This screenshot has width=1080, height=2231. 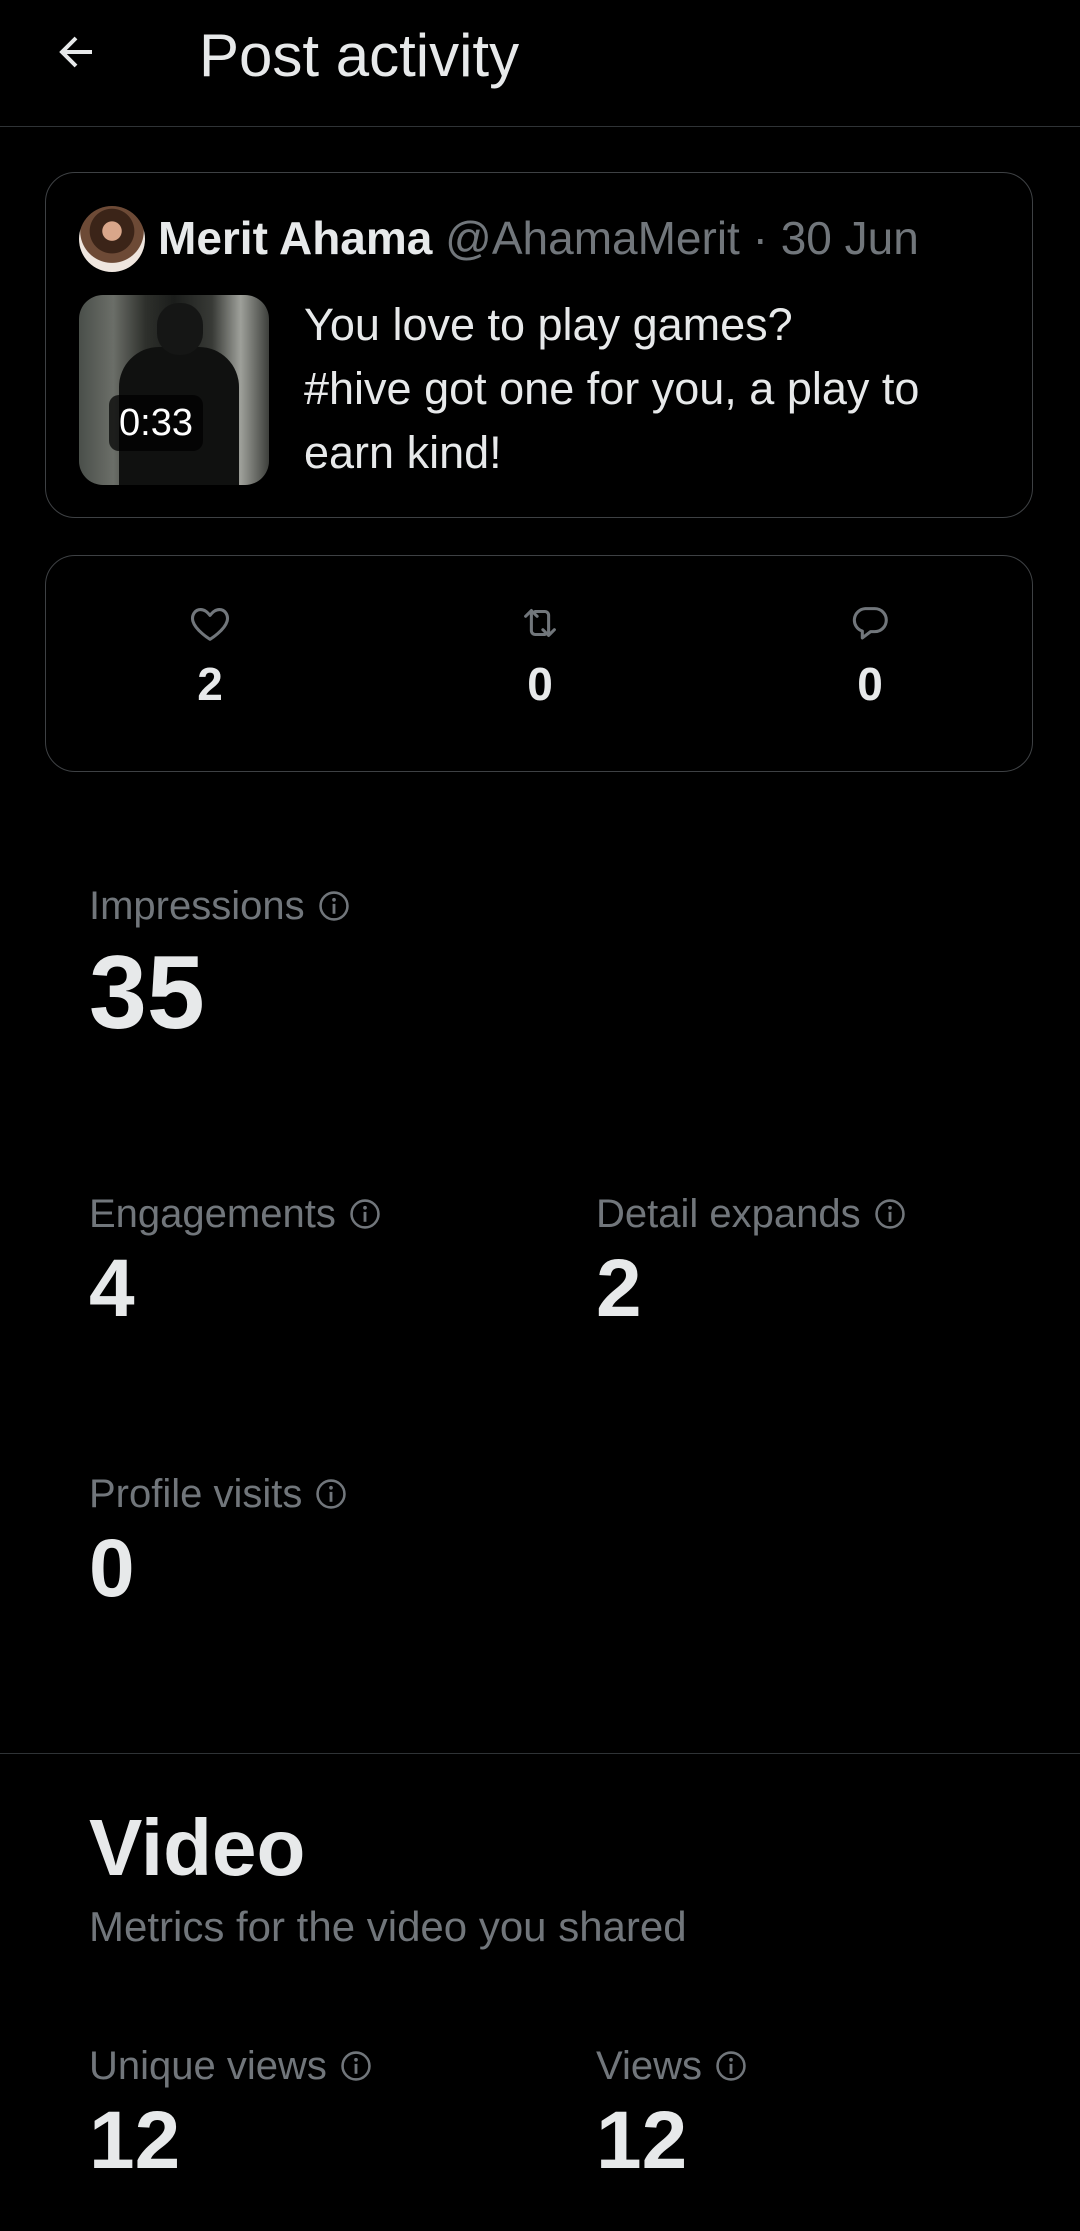 What do you see at coordinates (208, 2066) in the screenshot?
I see `unique-views-label: Unique views` at bounding box center [208, 2066].